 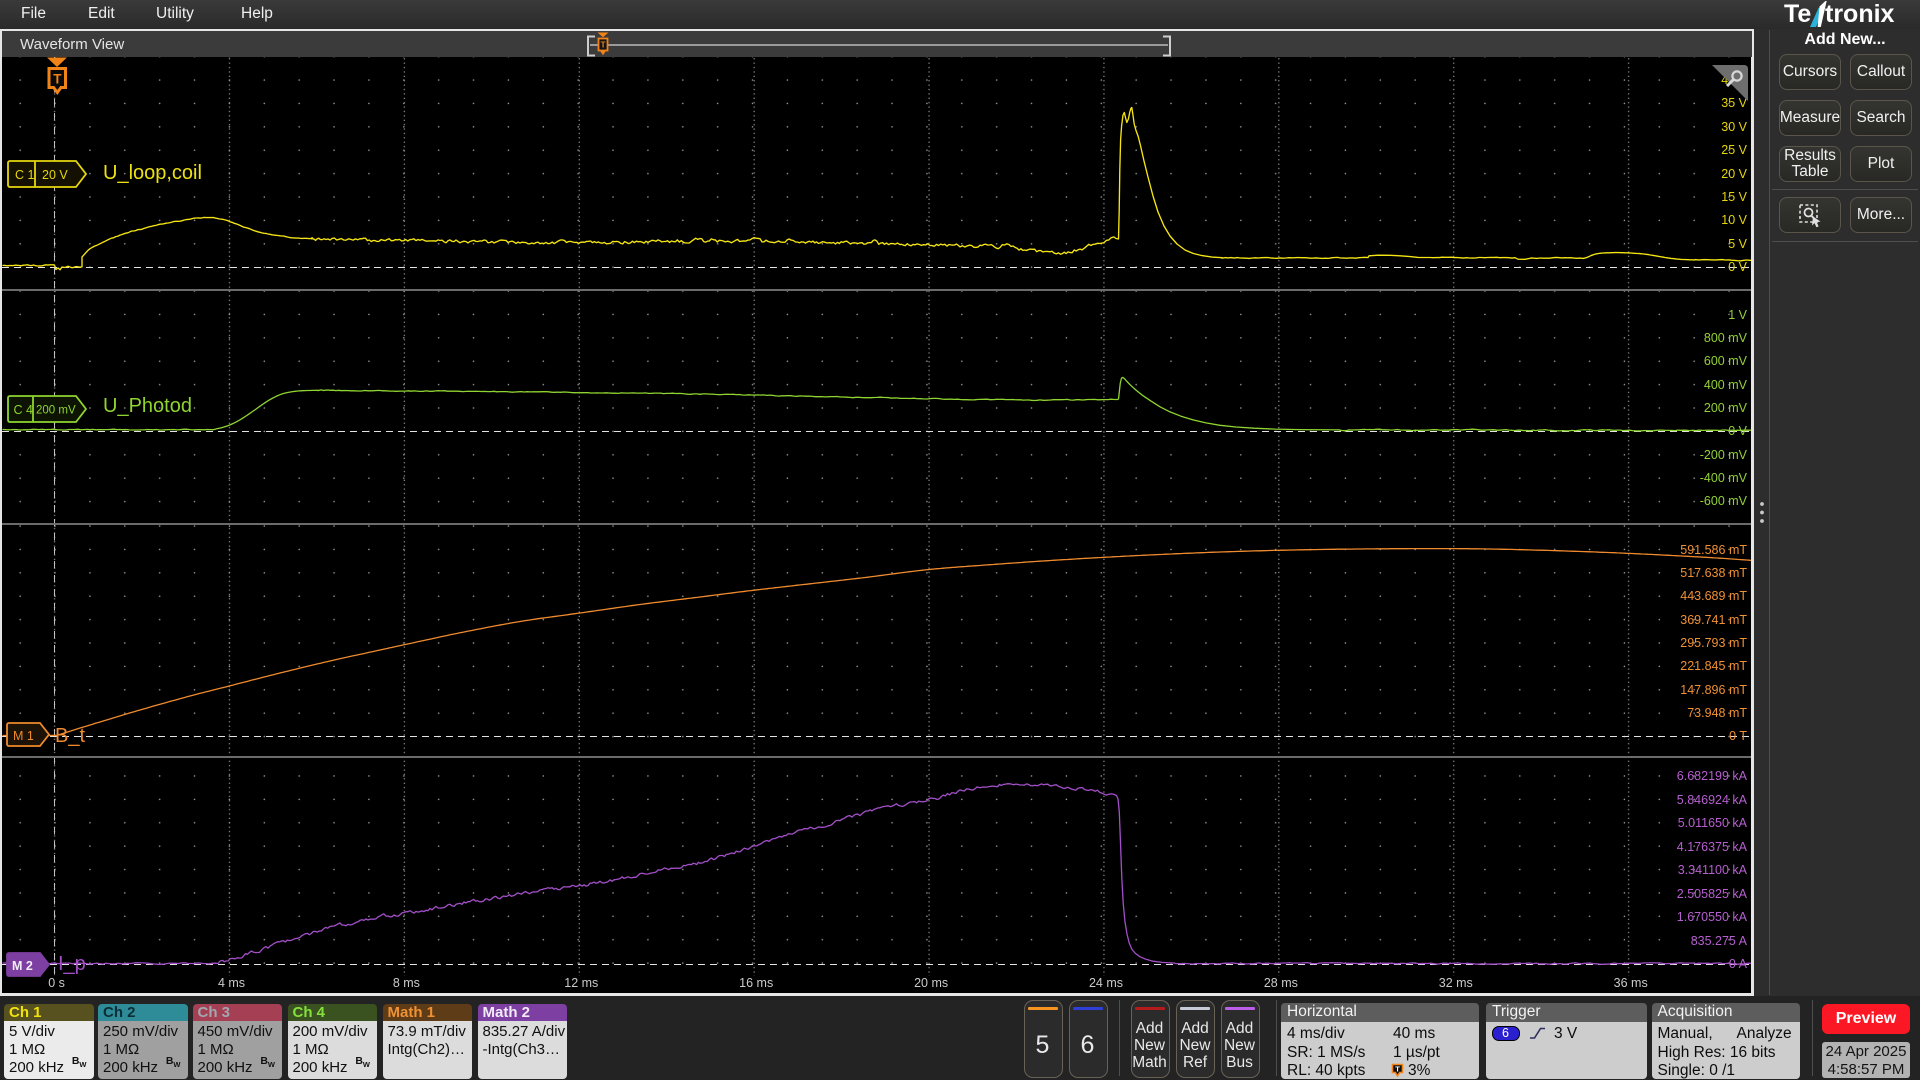 I want to click on svg-text: M 2, so click(x=22, y=966).